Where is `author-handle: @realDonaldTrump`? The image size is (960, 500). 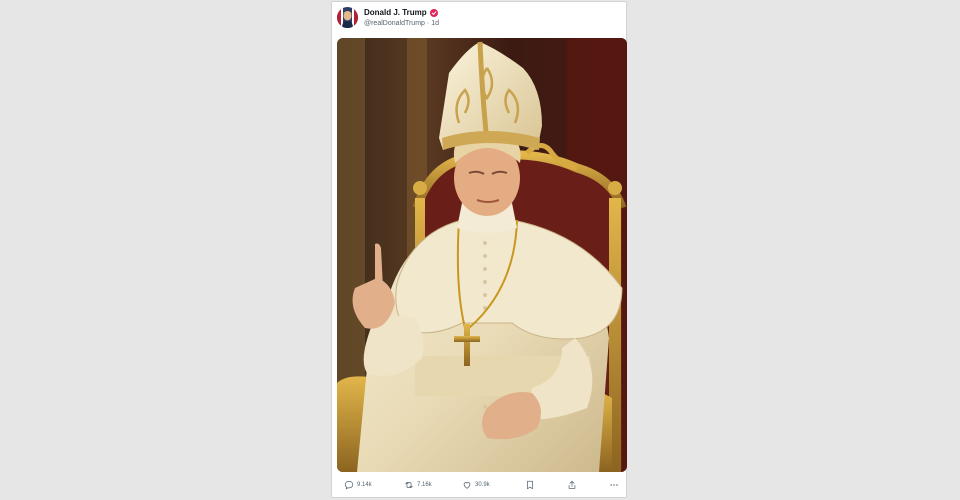
author-handle: @realDonaldTrump is located at coordinates (394, 23).